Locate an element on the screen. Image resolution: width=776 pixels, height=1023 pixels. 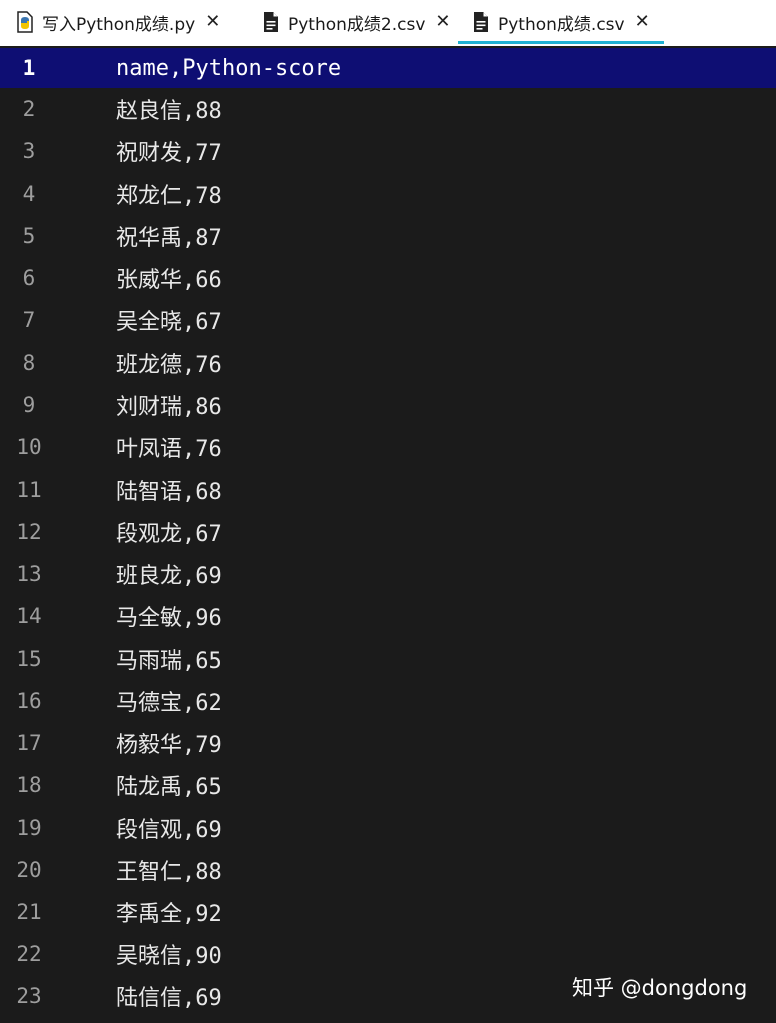
editor-line: 11 陆智语,68 is located at coordinates (388, 490).